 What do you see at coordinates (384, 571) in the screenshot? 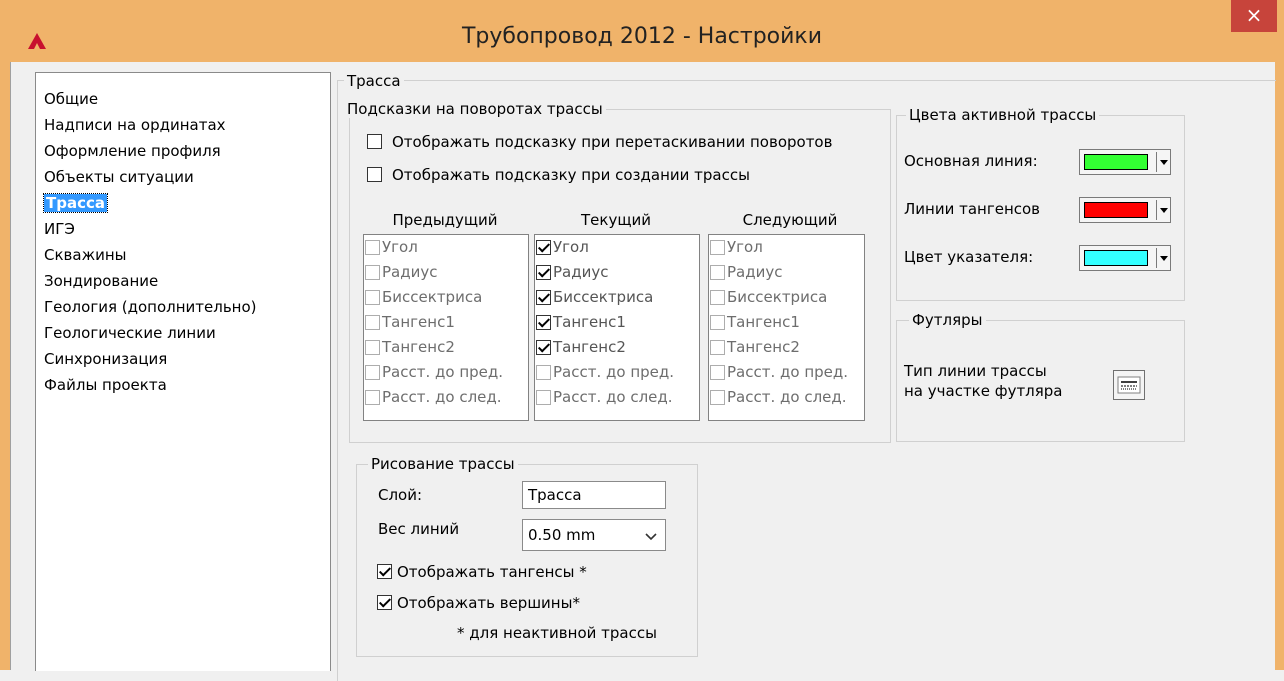
I see `show-tangents-checkbox` at bounding box center [384, 571].